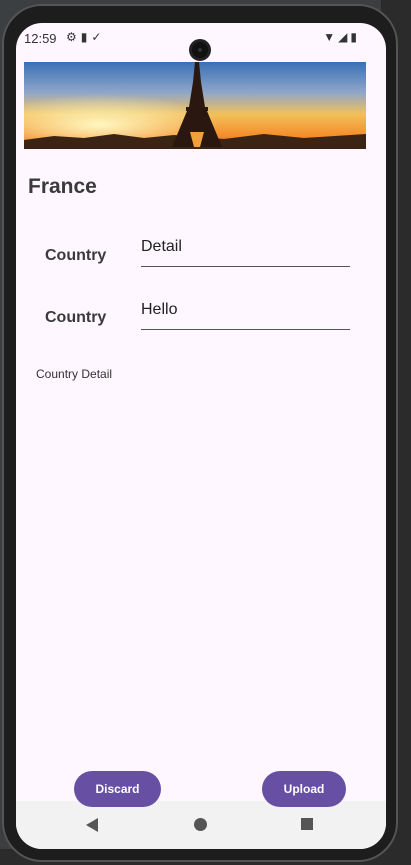 The width and height of the screenshot is (411, 865). I want to click on download-done-icon: ✓, so click(98, 37).